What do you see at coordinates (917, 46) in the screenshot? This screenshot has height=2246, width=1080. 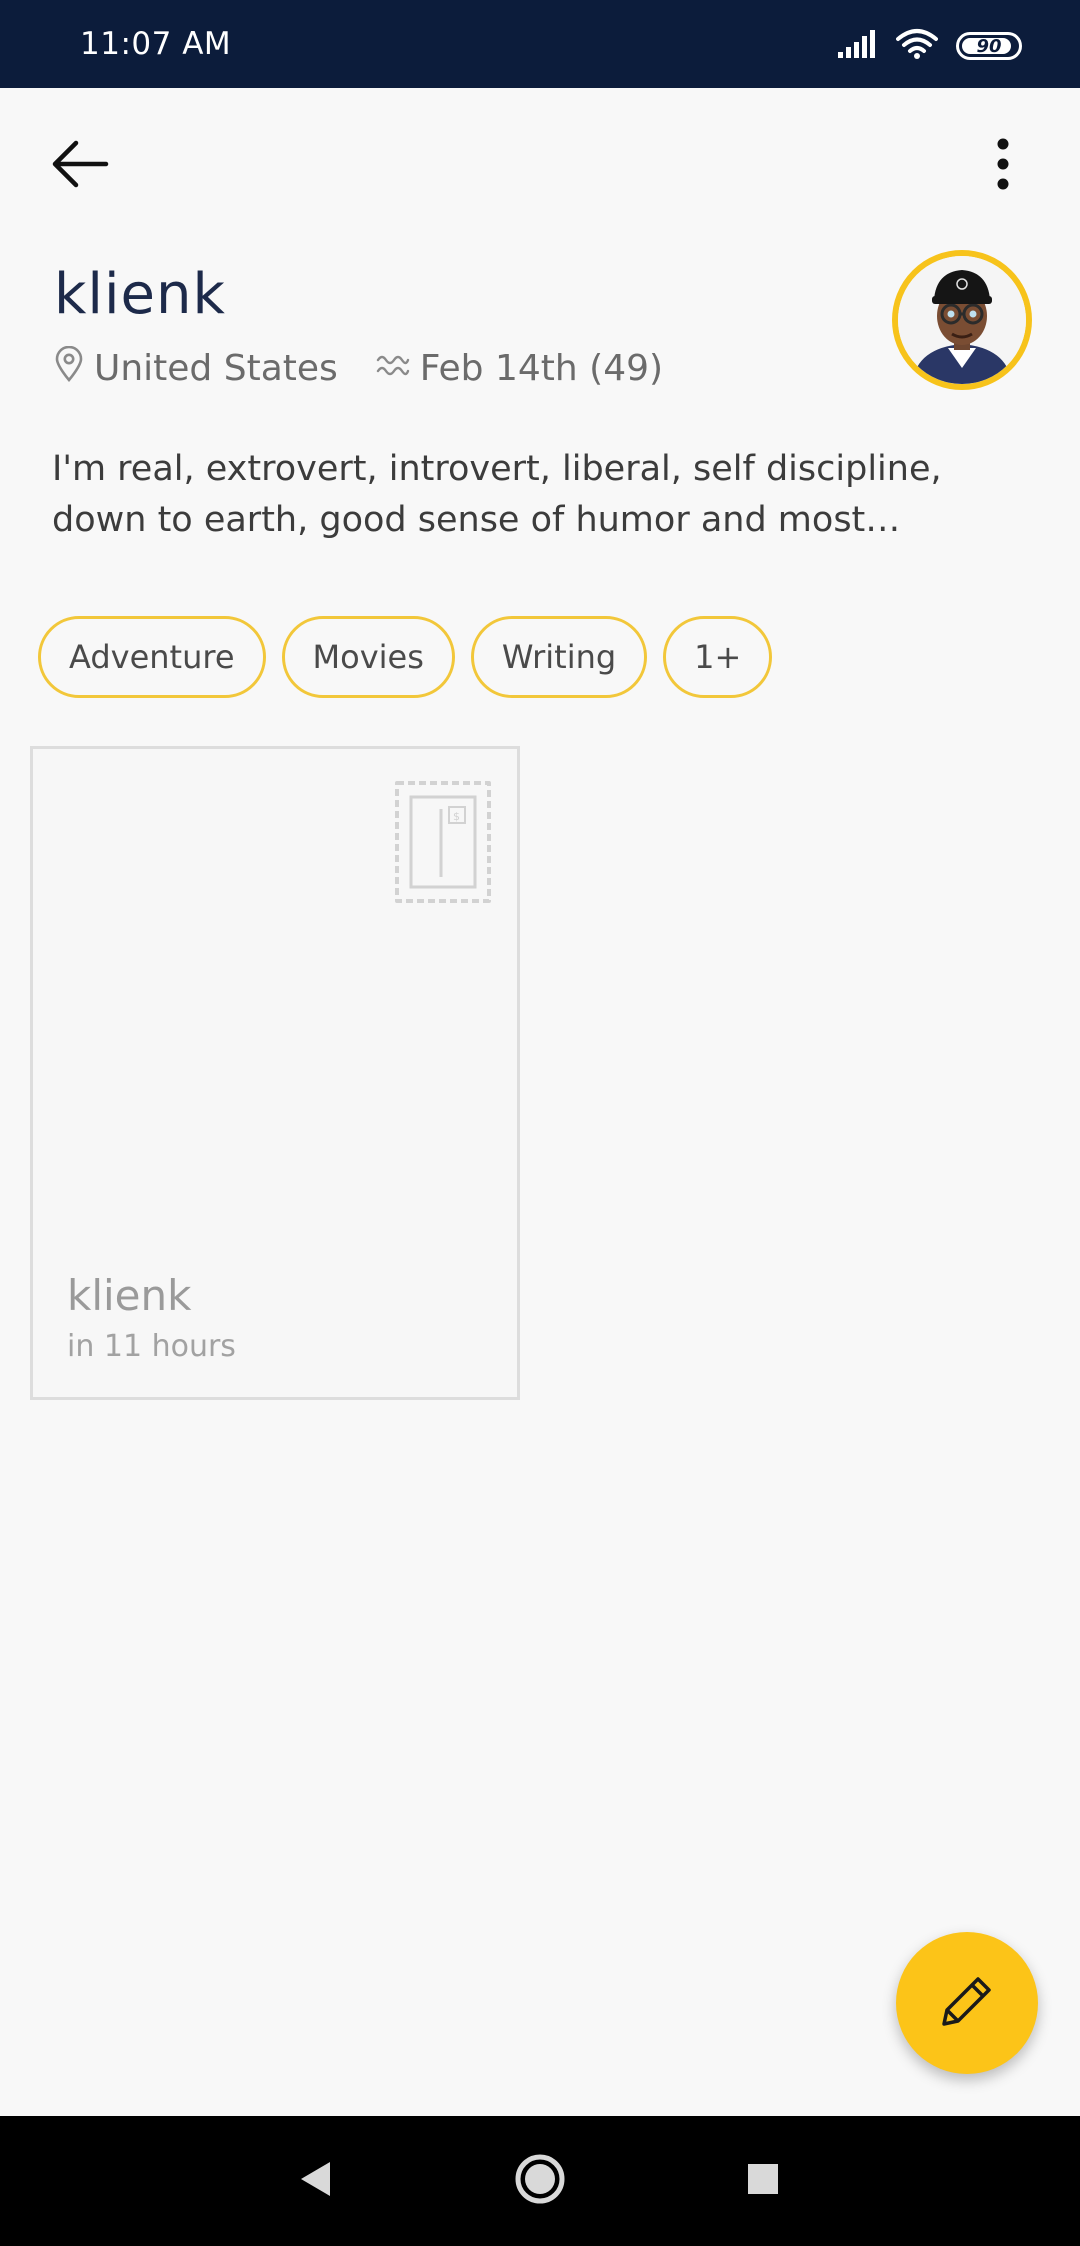 I see `wifi-icon` at bounding box center [917, 46].